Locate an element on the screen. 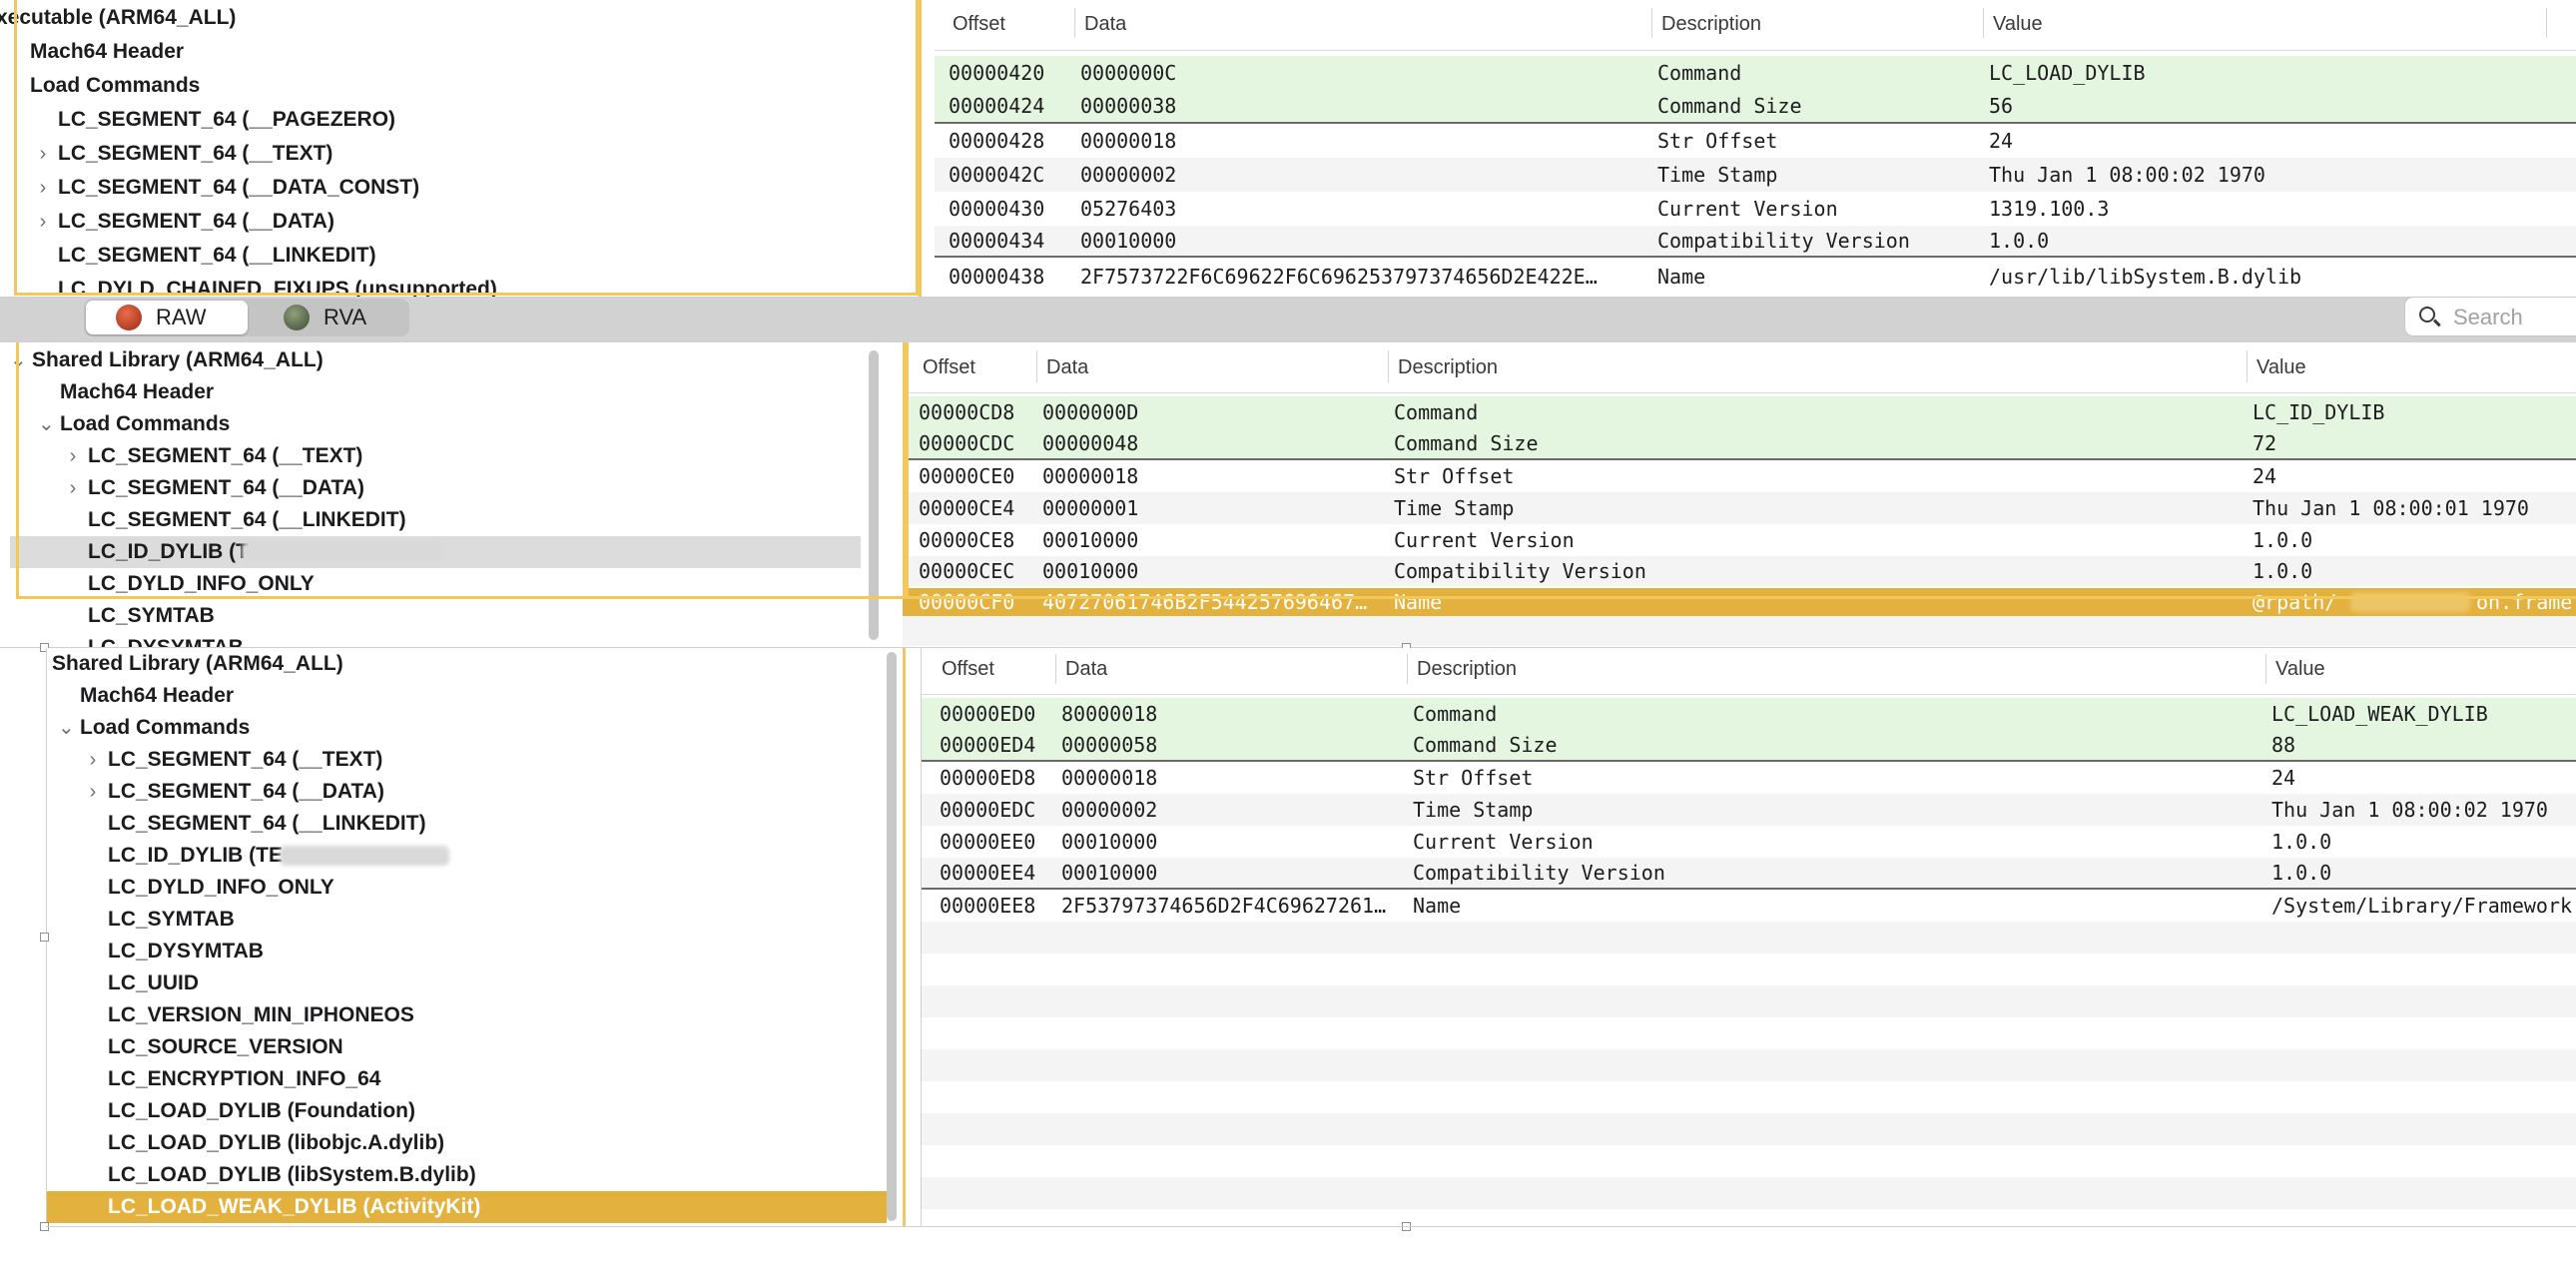 This screenshot has height=1282, width=2576. table-row-empty is located at coordinates (1749, 1001).